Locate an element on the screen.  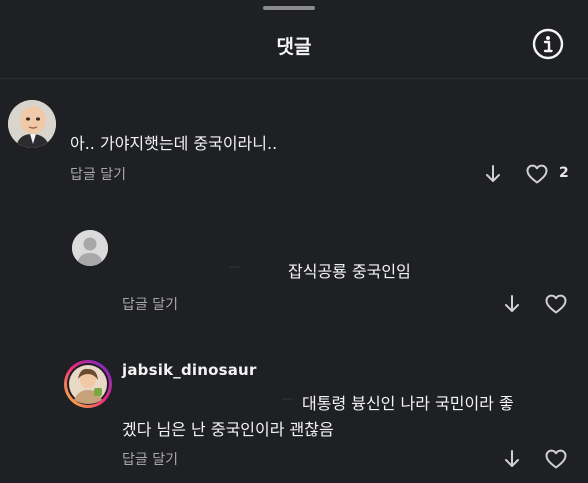
comment-text: 아.. 가야지햇는데 중국이라니.. is located at coordinates (174, 143).